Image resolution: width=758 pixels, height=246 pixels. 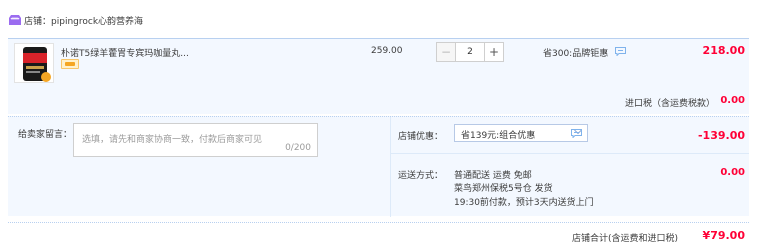 I want to click on store-label-group: 店铺：pipingrock心韵营养海, so click(x=83, y=20).